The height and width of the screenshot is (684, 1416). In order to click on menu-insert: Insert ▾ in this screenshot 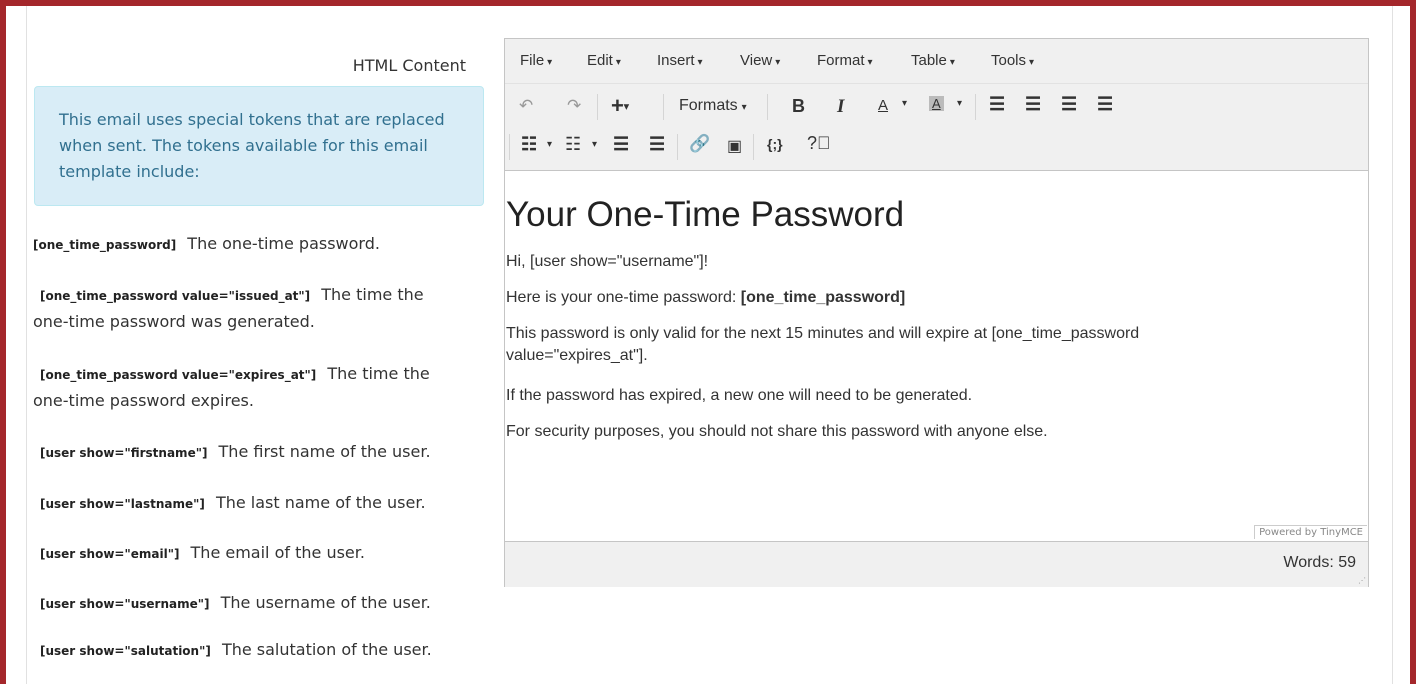, I will do `click(680, 60)`.